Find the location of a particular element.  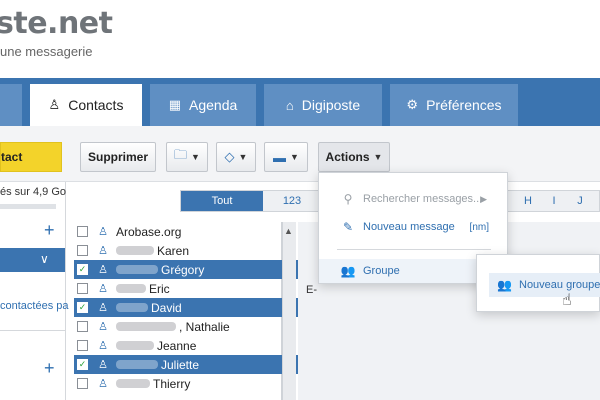

filter-letter-i: I is located at coordinates (554, 201).